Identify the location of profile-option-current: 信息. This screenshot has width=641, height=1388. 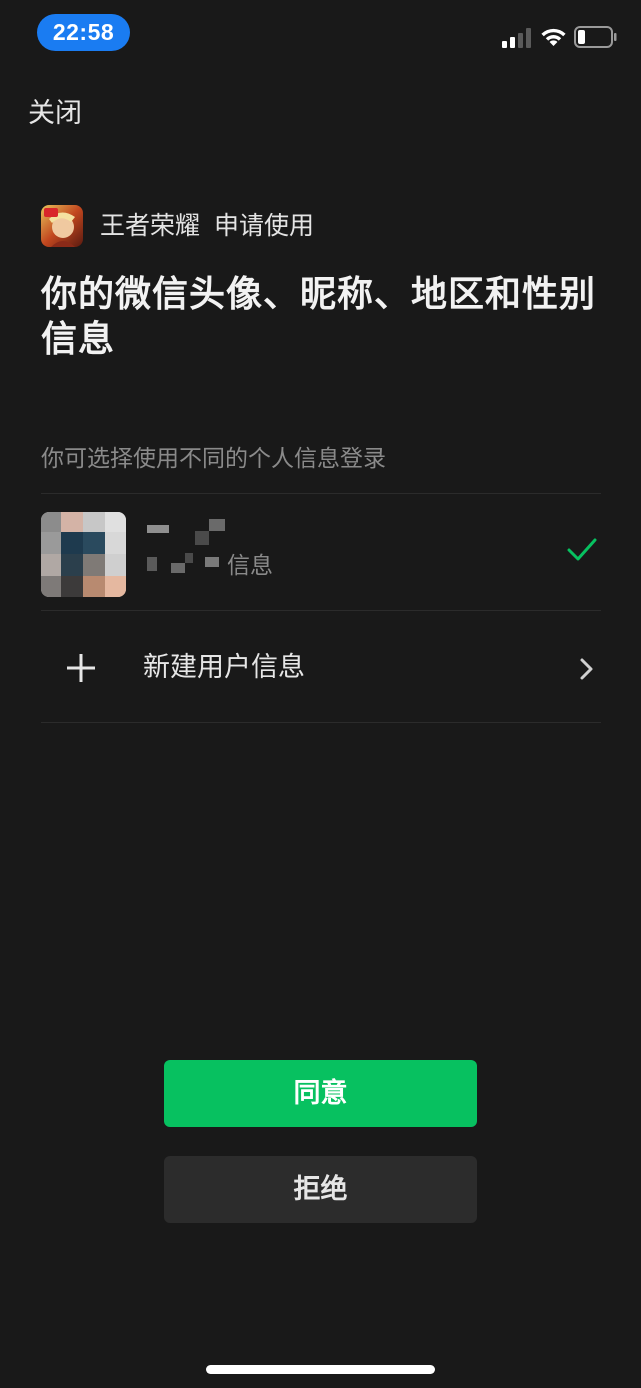
(321, 552).